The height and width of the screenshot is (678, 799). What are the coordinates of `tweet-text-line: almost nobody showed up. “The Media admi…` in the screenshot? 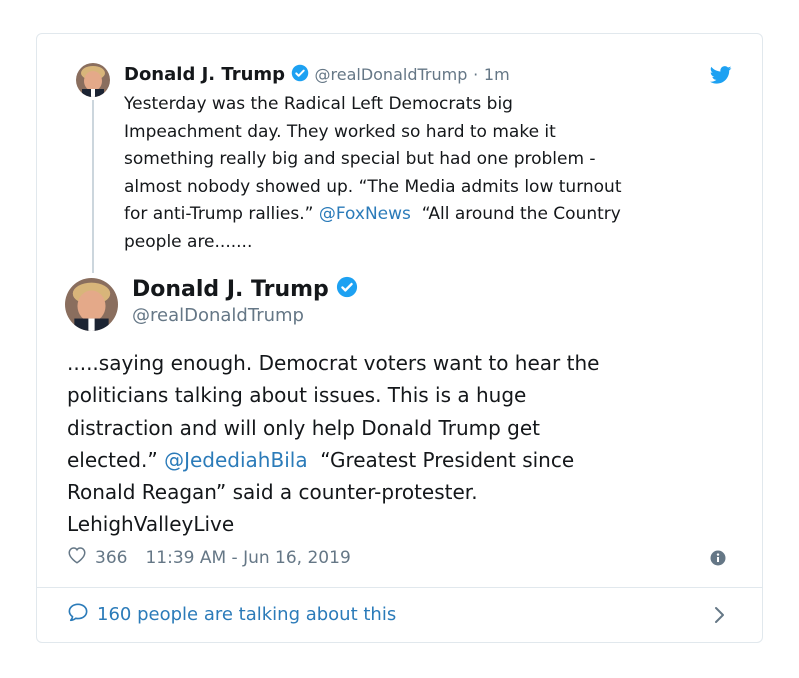 It's located at (373, 186).